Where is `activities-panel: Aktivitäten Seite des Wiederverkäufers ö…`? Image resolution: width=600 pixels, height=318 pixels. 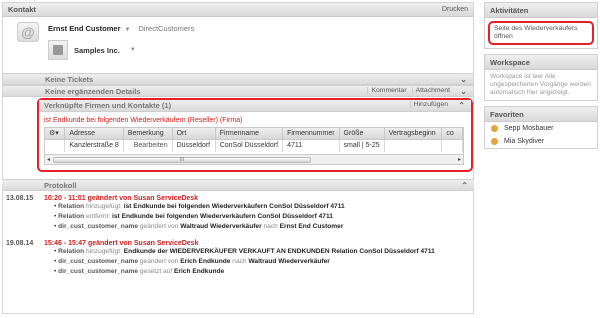 activities-panel: Aktivitäten Seite des Wiederverkäufers ö… is located at coordinates (541, 25).